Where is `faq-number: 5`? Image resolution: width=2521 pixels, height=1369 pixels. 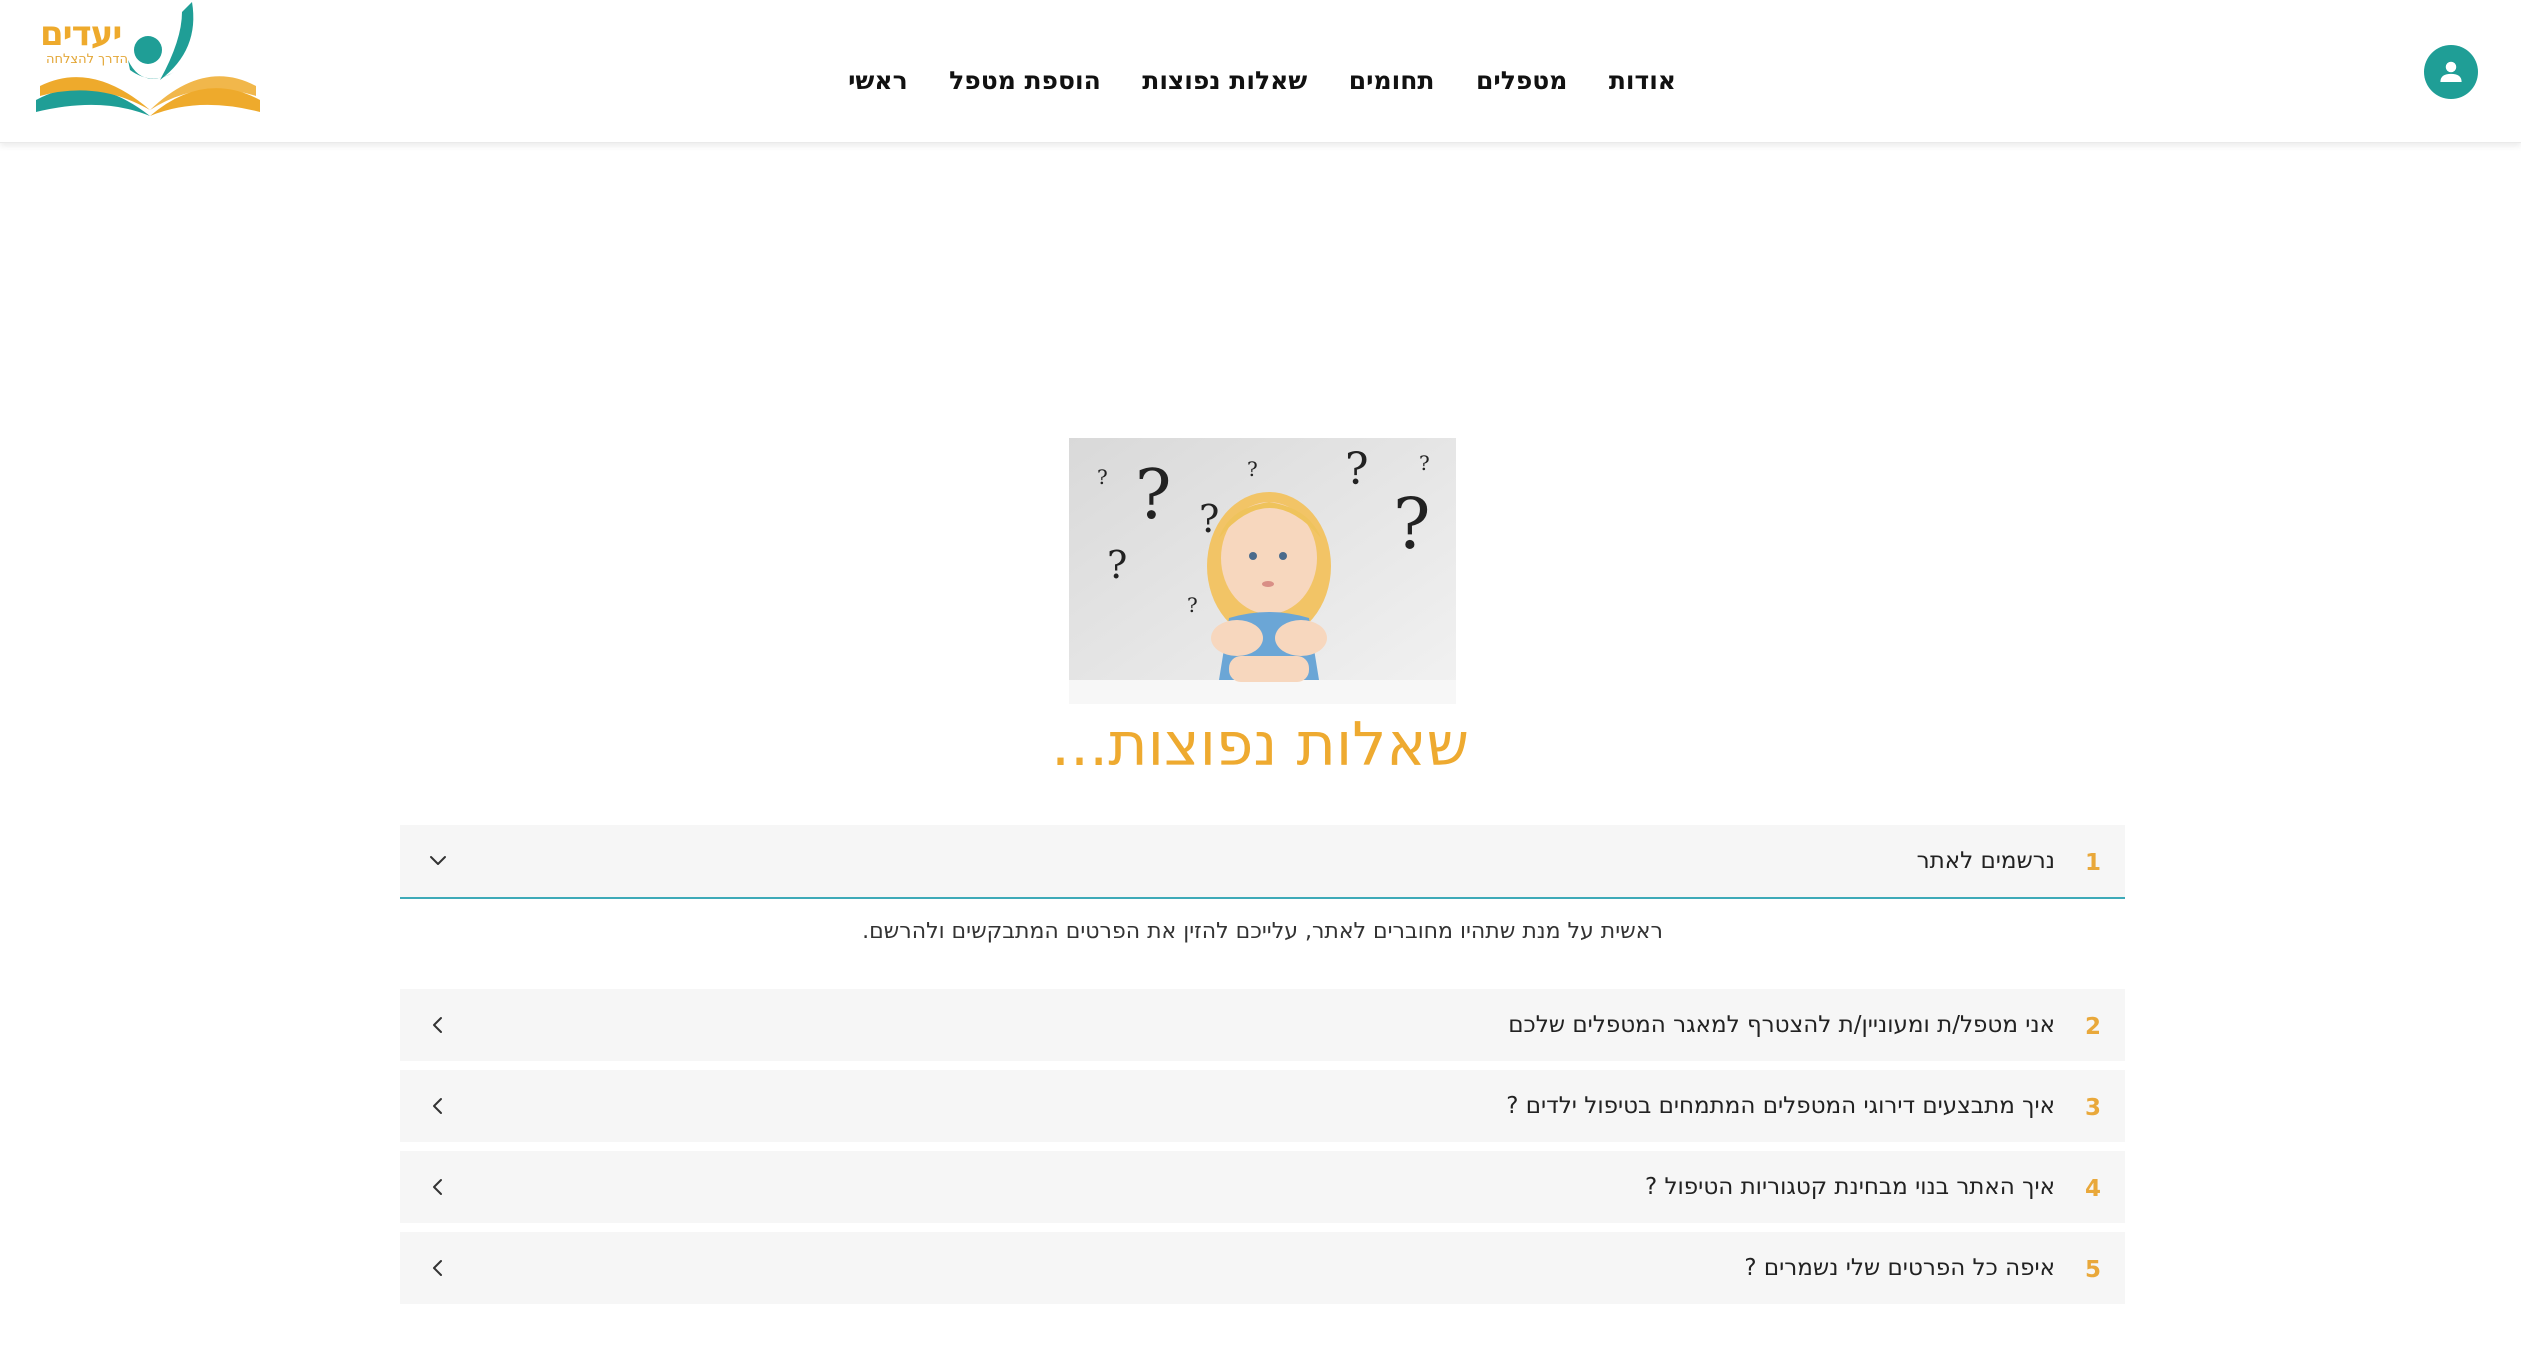 faq-number: 5 is located at coordinates (2092, 1270).